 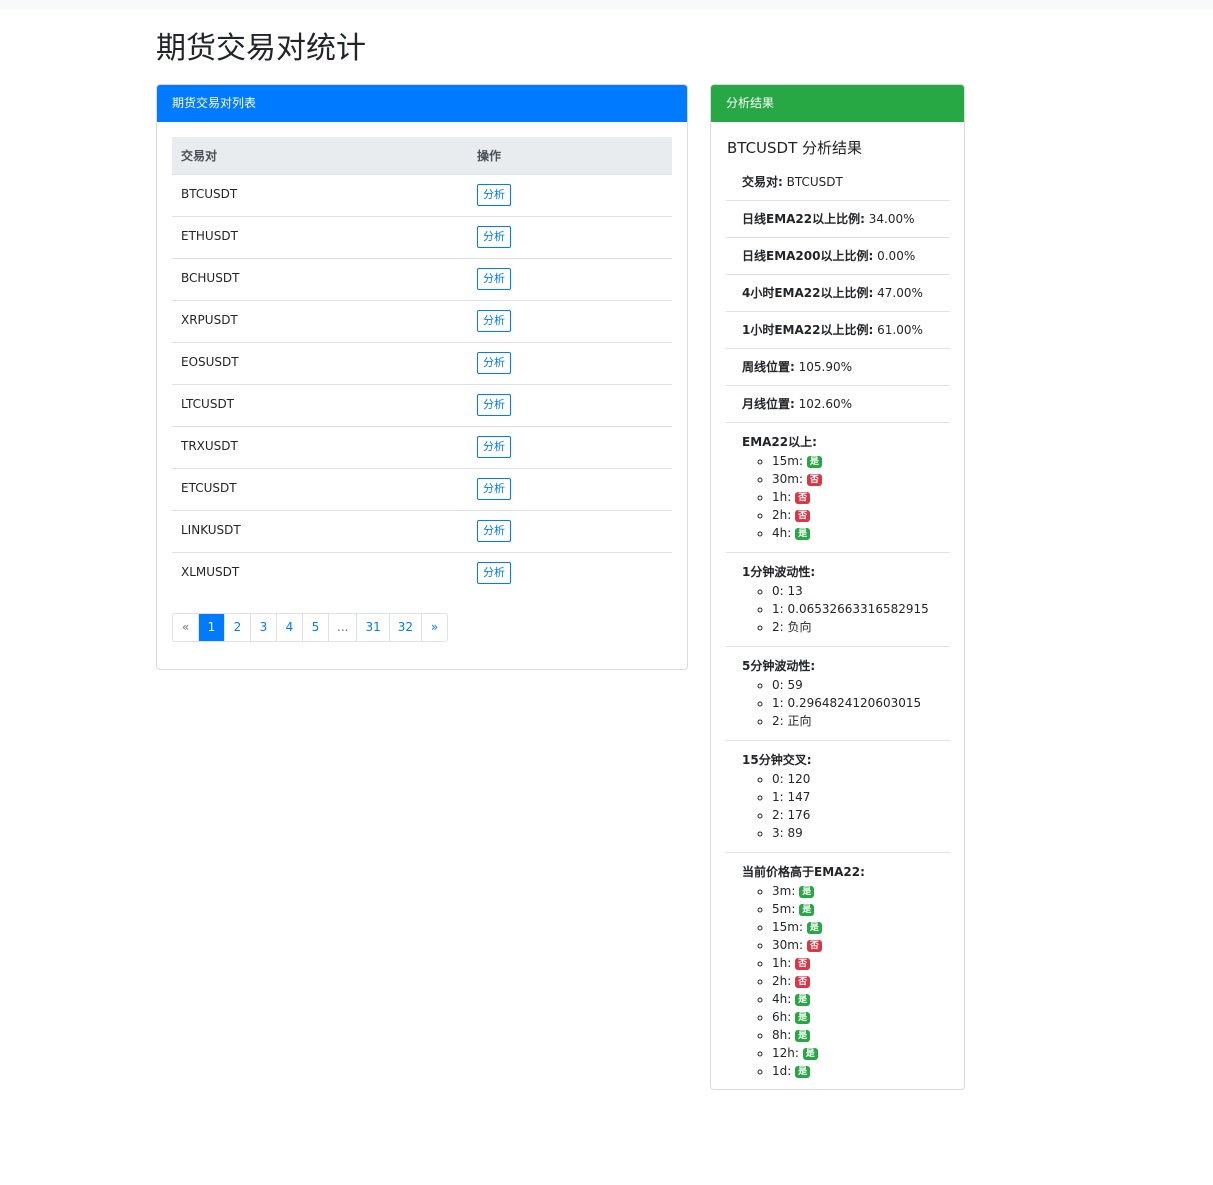 What do you see at coordinates (799, 721) in the screenshot?
I see `list-item-value: 正向` at bounding box center [799, 721].